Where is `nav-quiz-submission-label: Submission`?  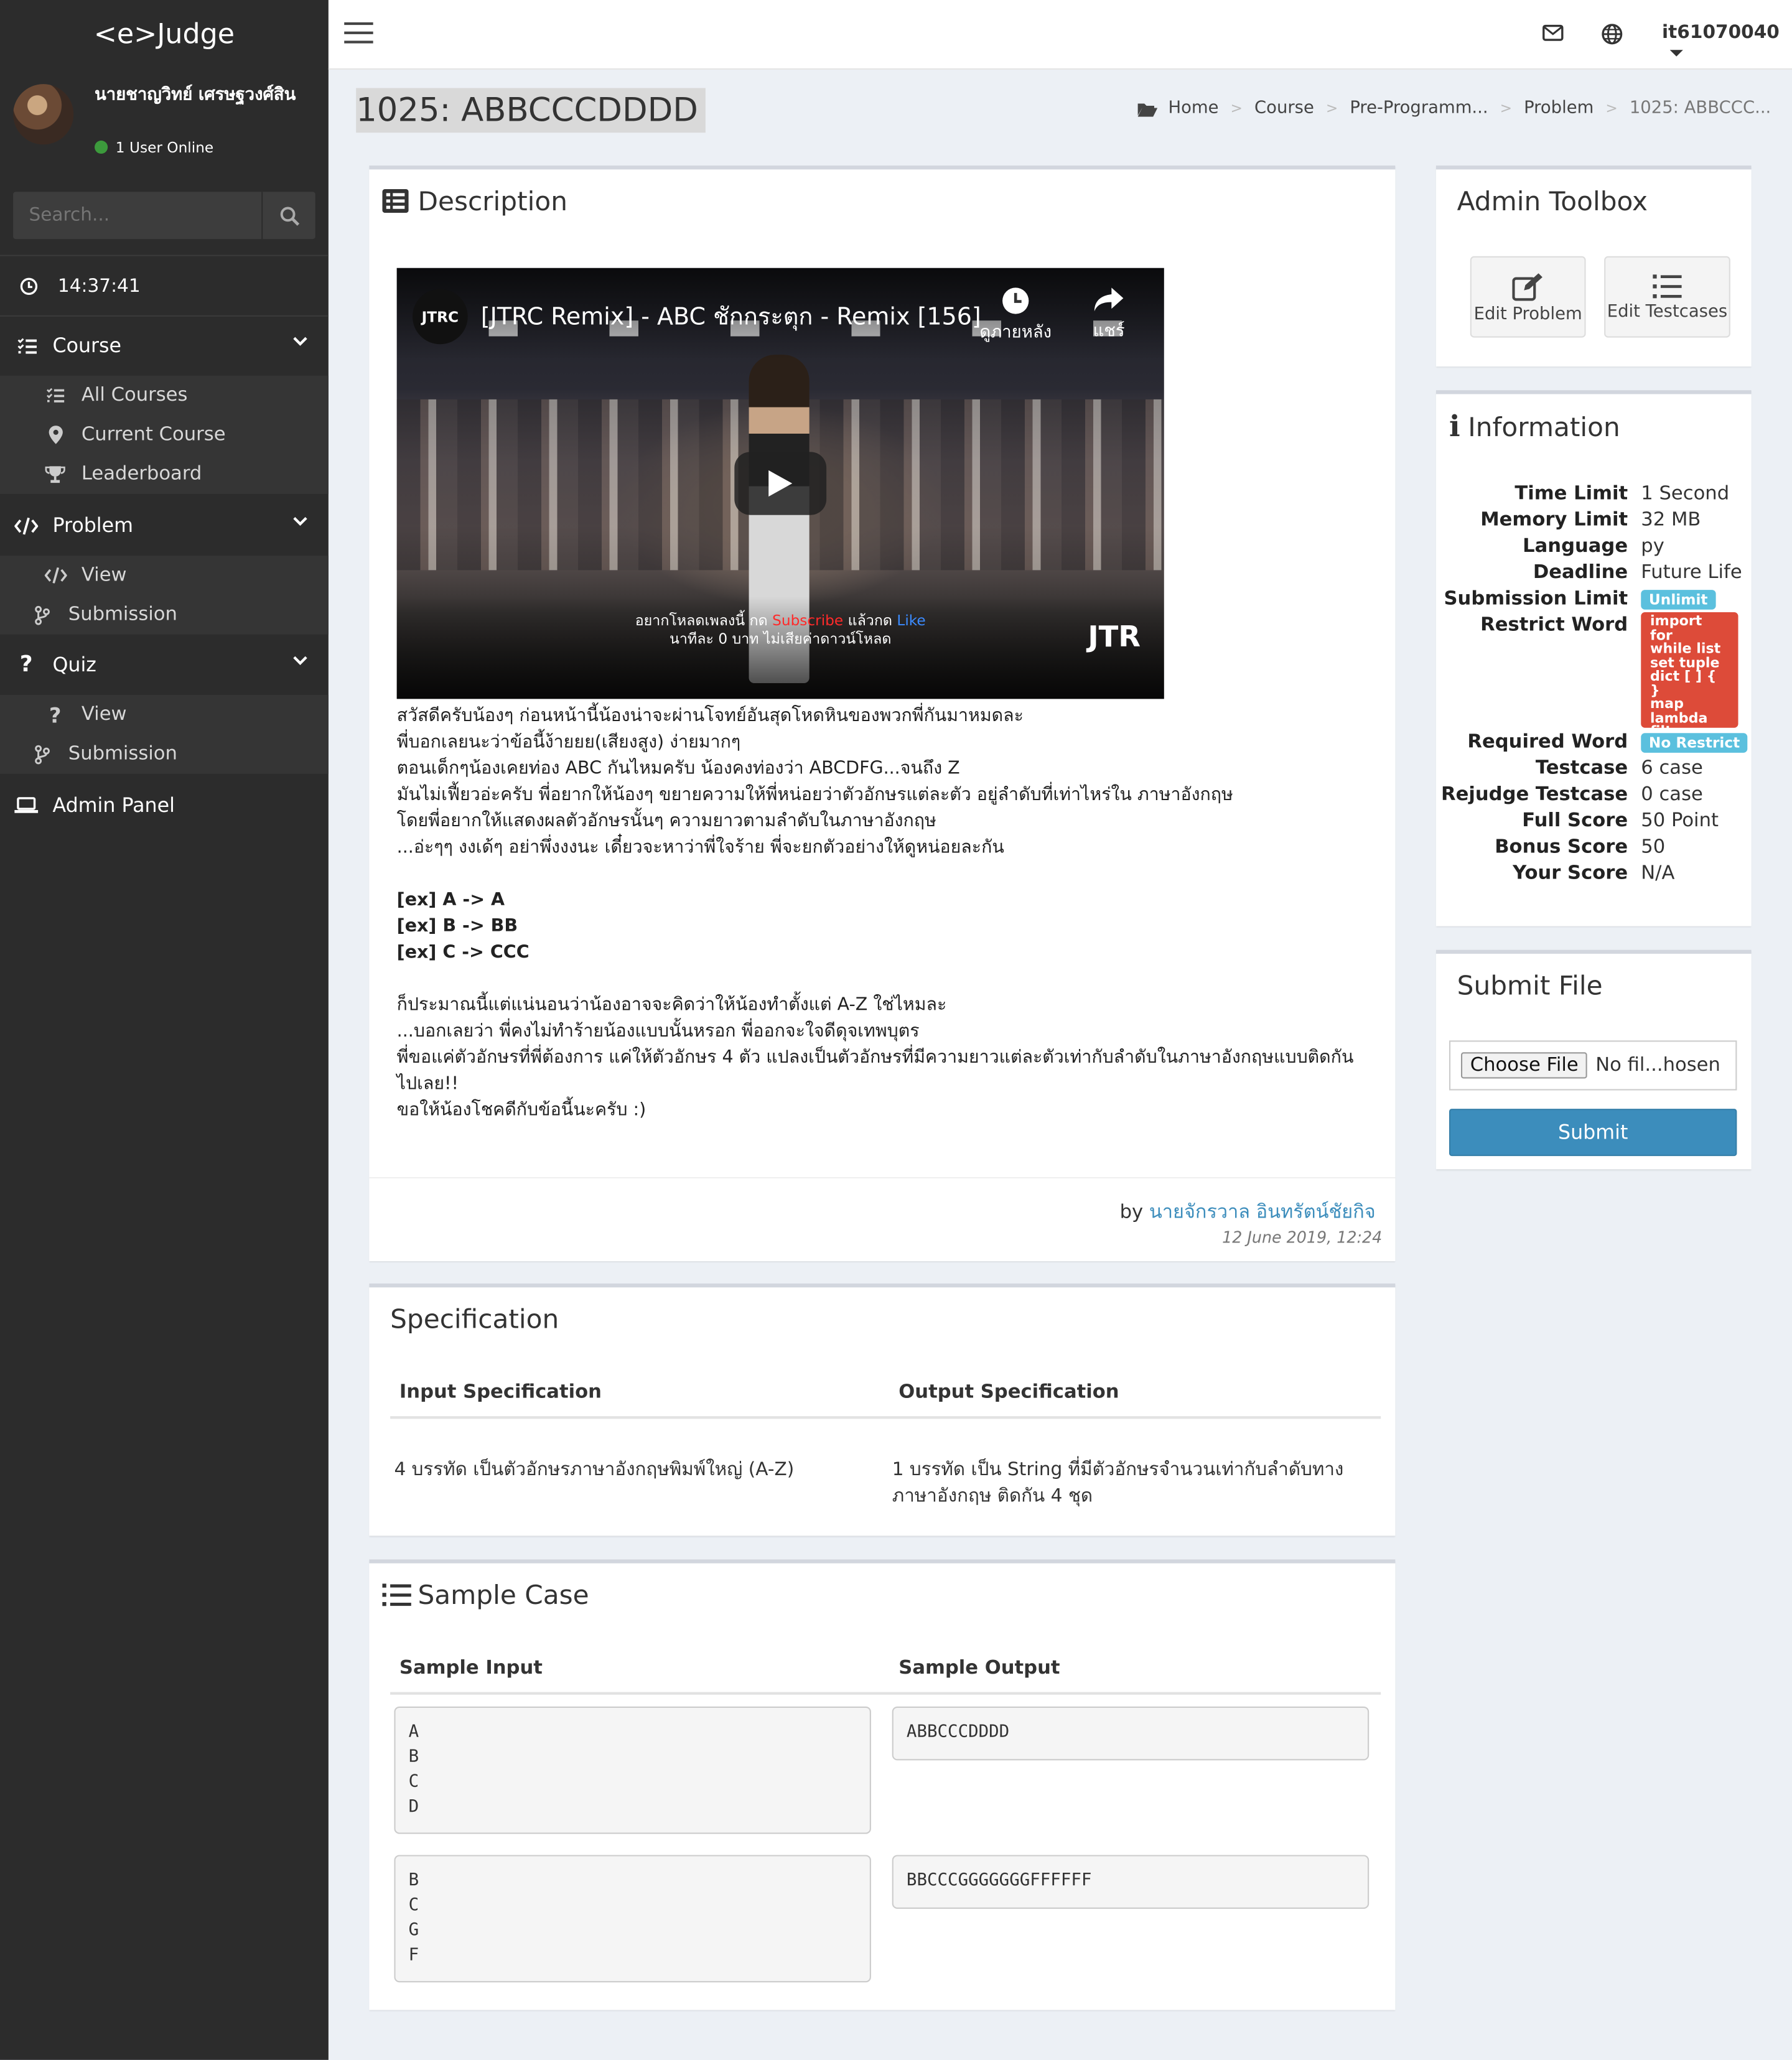
nav-quiz-submission-label: Submission is located at coordinates (122, 754).